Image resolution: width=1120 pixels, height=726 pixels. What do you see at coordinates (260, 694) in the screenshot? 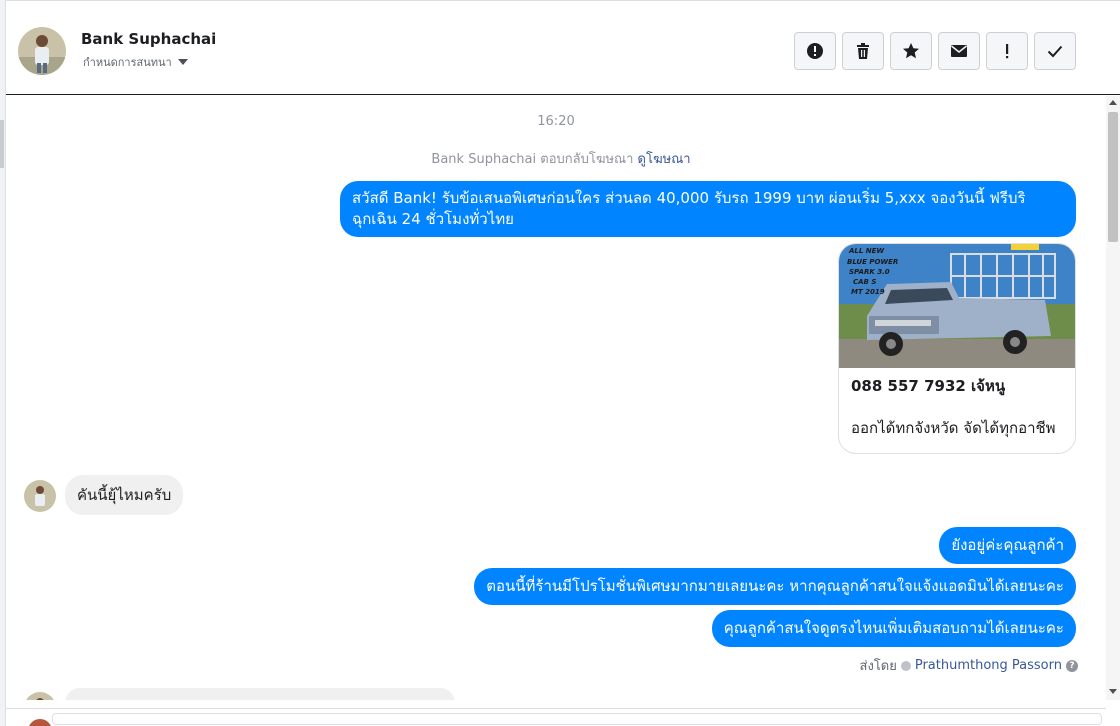
I see `incoming-message` at bounding box center [260, 694].